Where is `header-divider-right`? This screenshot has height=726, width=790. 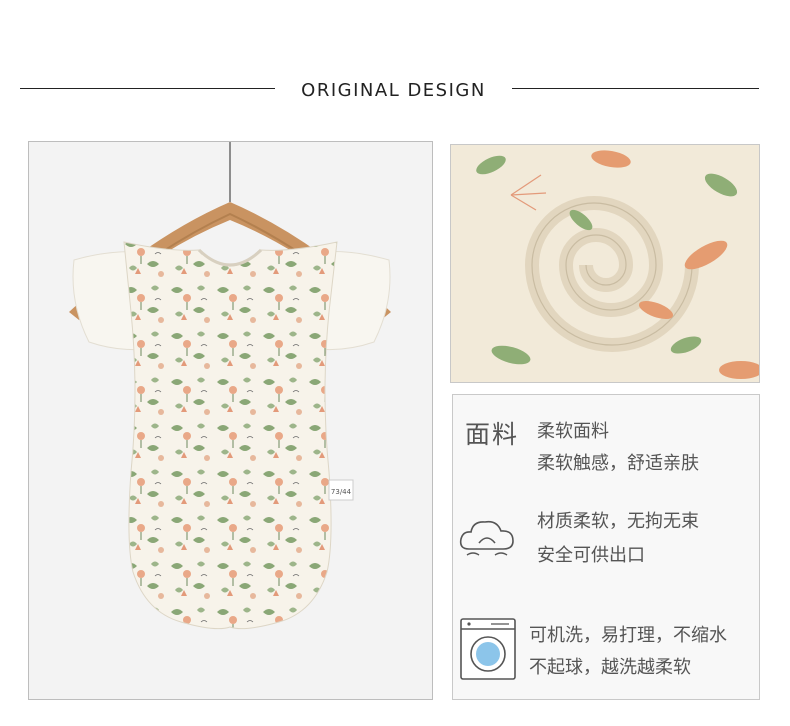 header-divider-right is located at coordinates (635, 88).